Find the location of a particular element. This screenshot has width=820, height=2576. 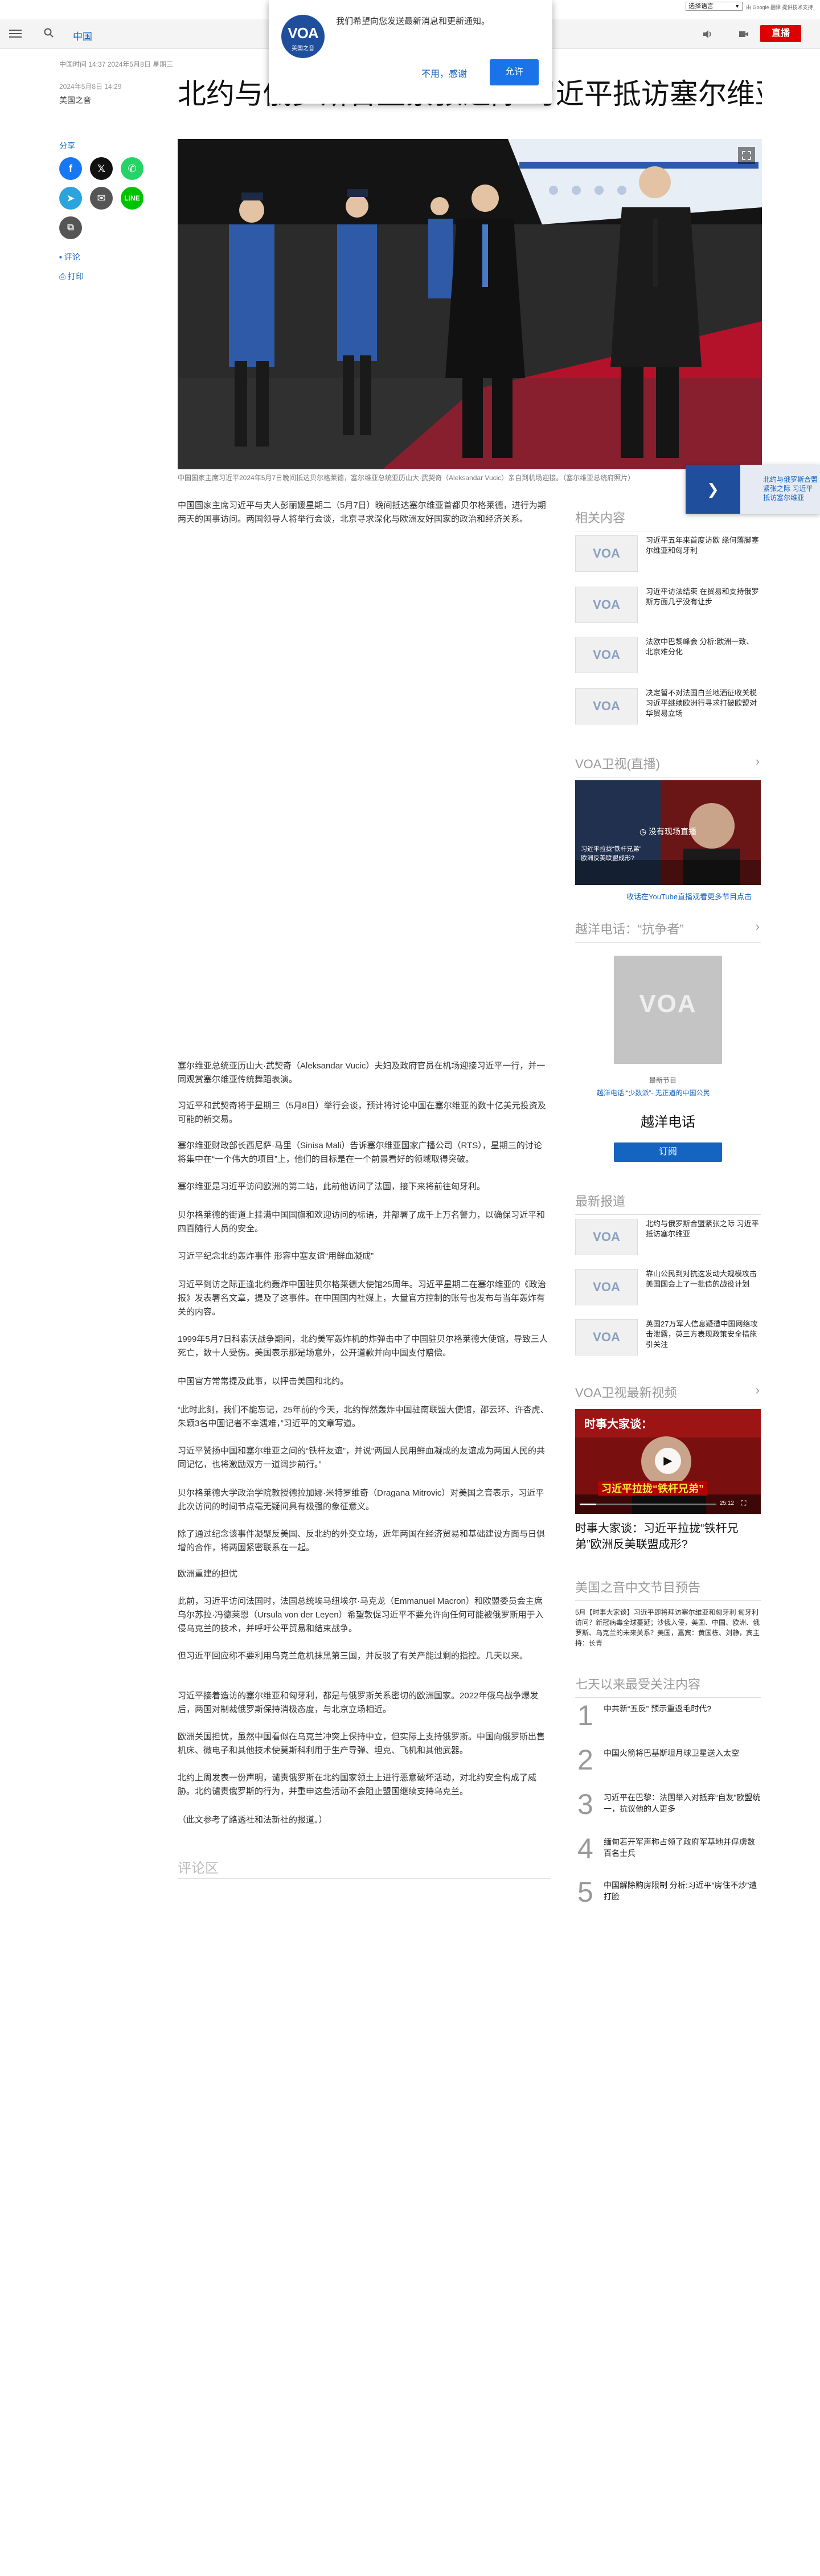

print-link: ⎙ 打印 is located at coordinates (71, 276).